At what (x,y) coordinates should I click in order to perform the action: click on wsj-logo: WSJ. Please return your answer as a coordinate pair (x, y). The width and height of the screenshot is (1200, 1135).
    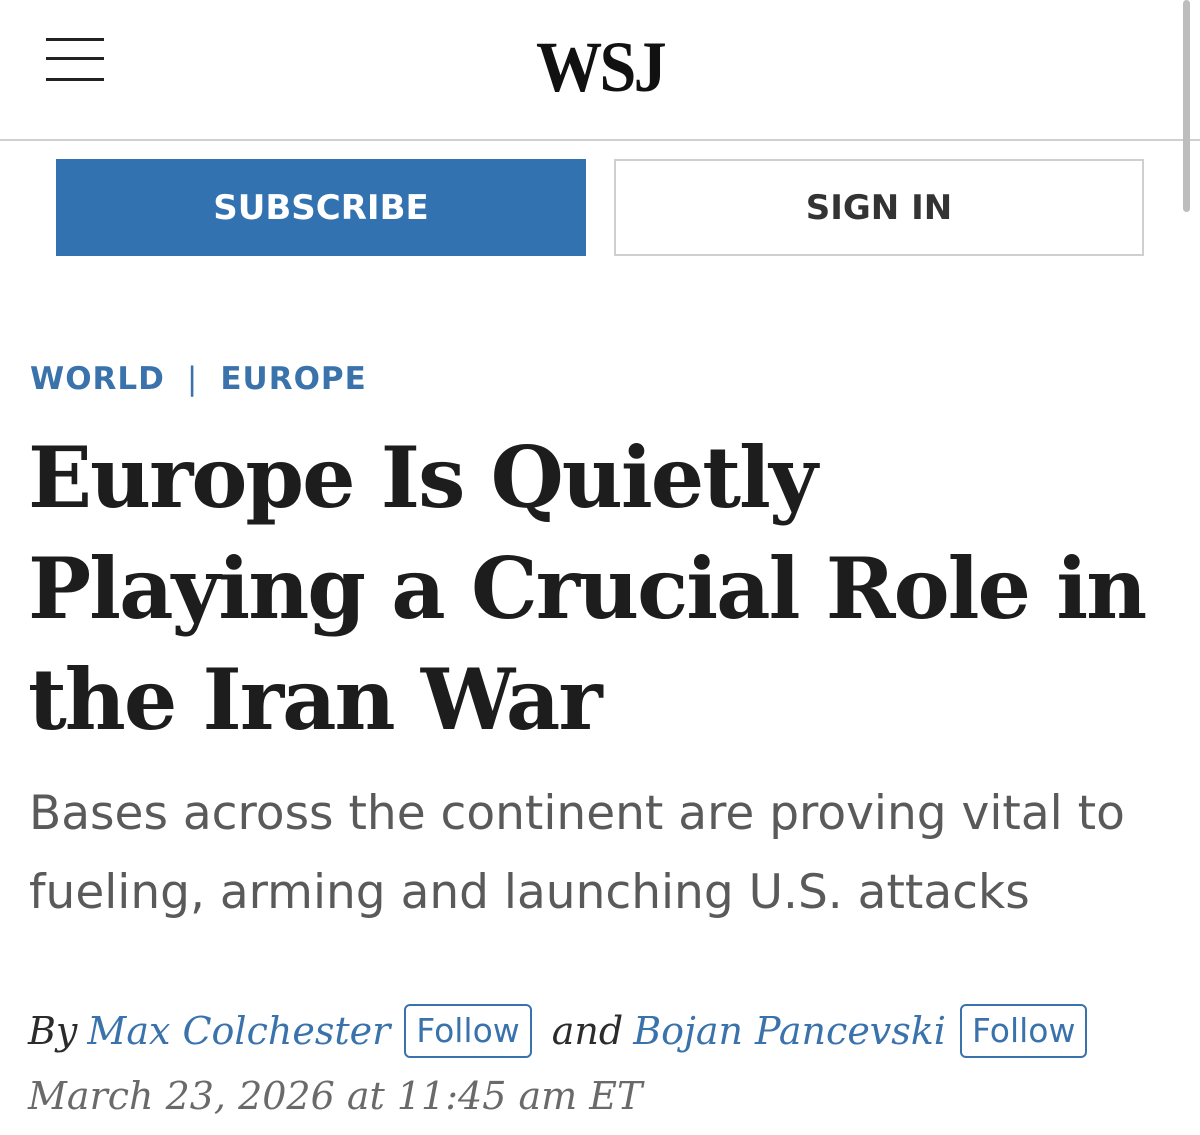
    Looking at the image, I should click on (600, 67).